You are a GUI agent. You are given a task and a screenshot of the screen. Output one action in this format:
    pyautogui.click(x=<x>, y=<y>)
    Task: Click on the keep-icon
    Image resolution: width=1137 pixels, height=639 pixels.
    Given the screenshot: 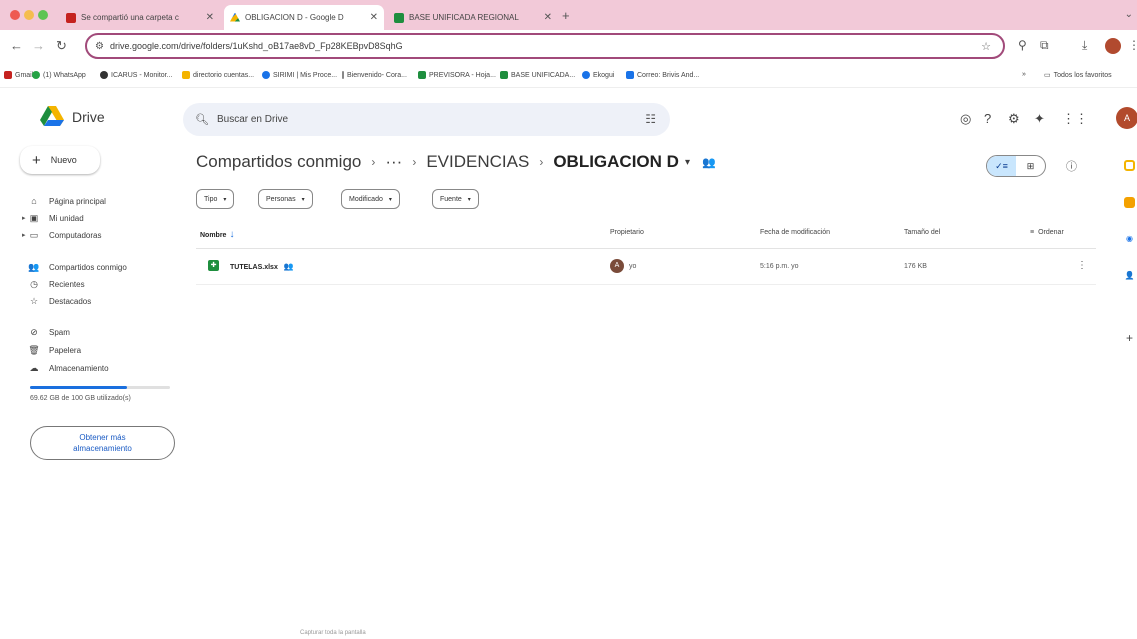 What is the action you would take?
    pyautogui.click(x=1129, y=202)
    